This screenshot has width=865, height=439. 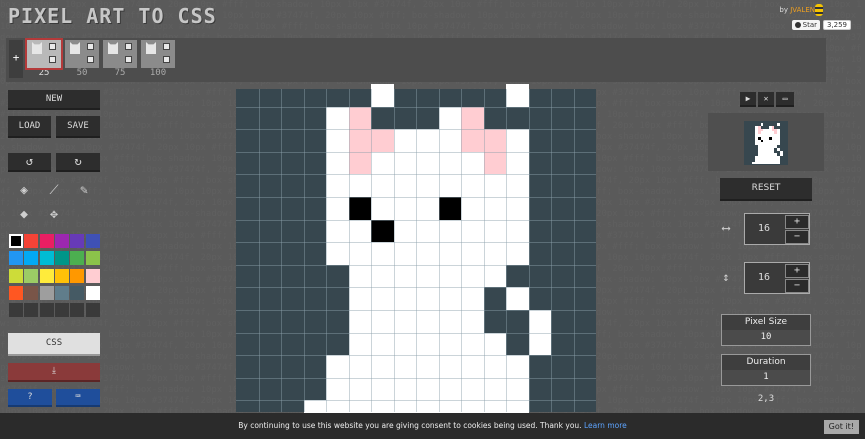 What do you see at coordinates (54, 100) in the screenshot?
I see `new-button: NEW` at bounding box center [54, 100].